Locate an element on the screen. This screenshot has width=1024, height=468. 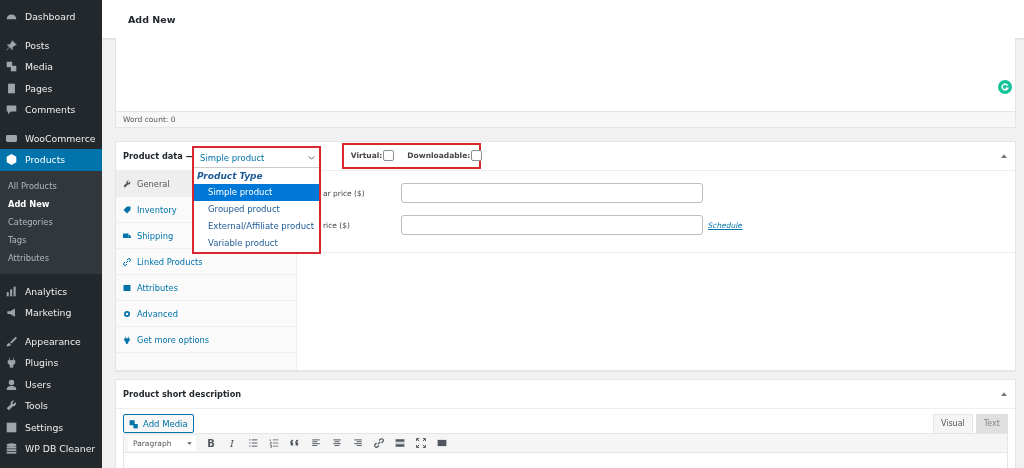
page-title: Add New is located at coordinates (152, 19).